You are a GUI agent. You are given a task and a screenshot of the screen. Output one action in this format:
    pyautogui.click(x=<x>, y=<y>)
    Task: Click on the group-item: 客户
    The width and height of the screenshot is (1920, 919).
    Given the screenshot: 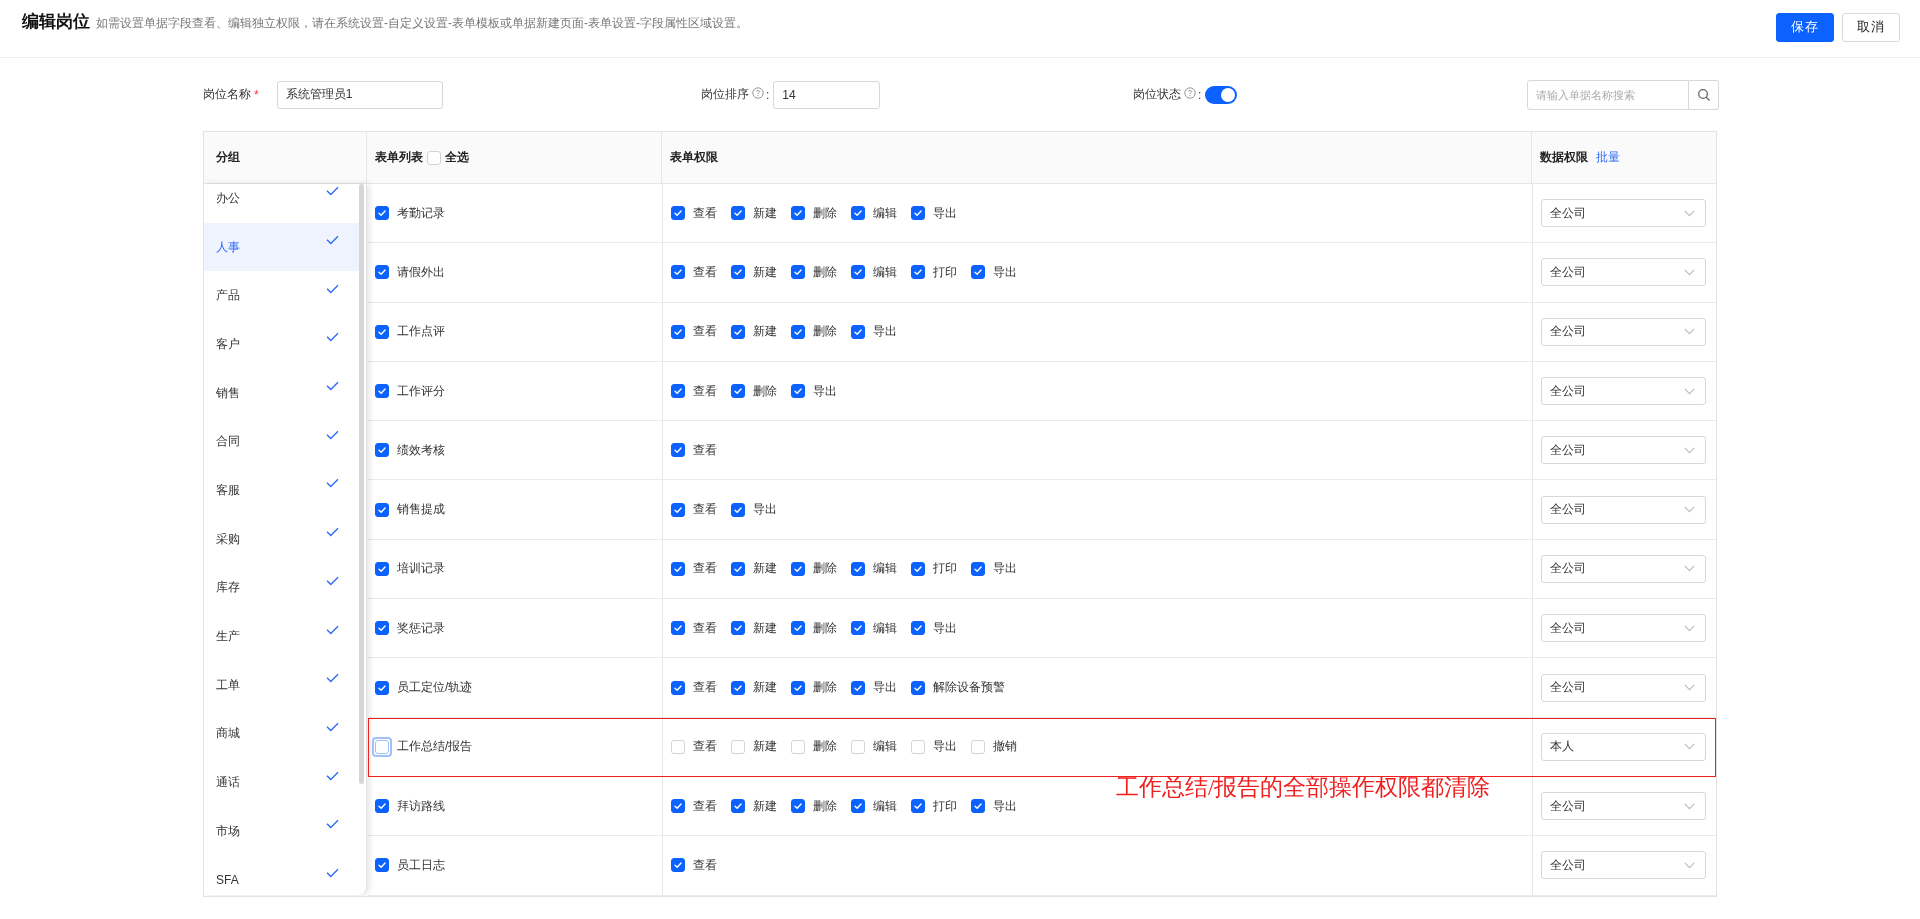 What is the action you would take?
    pyautogui.click(x=281, y=344)
    